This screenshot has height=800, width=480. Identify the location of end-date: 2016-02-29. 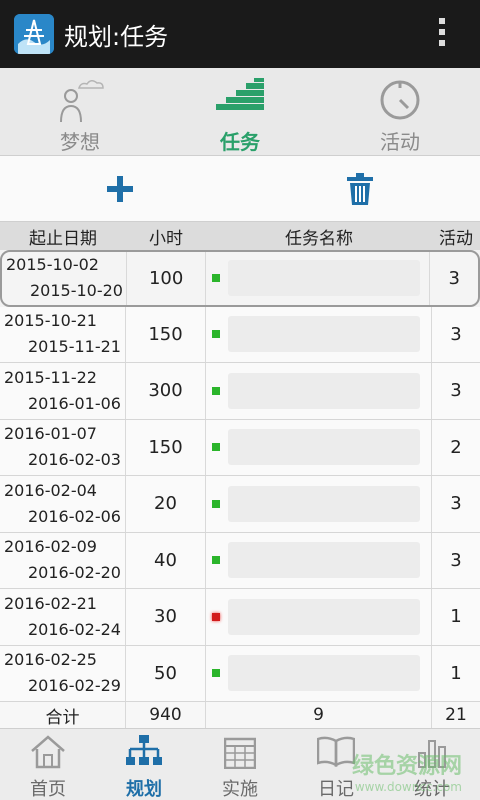
(74, 686).